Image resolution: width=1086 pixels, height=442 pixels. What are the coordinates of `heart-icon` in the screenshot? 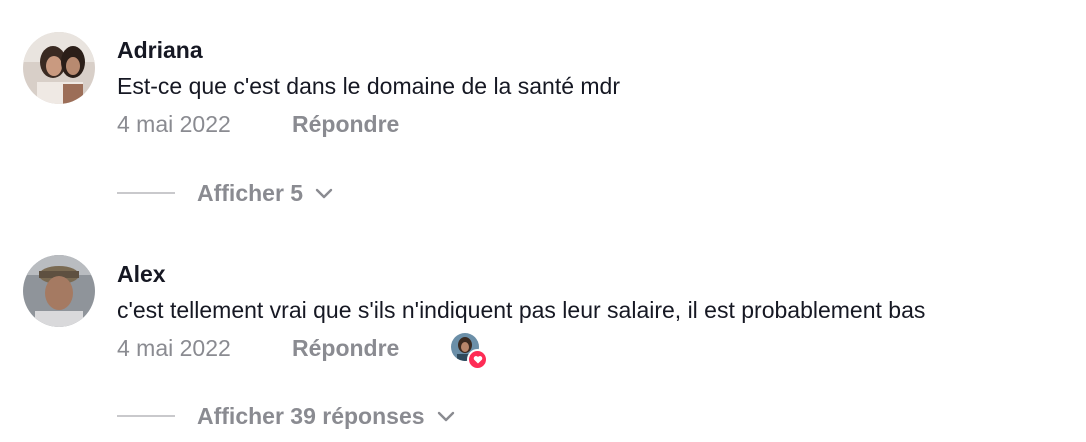 It's located at (477, 359).